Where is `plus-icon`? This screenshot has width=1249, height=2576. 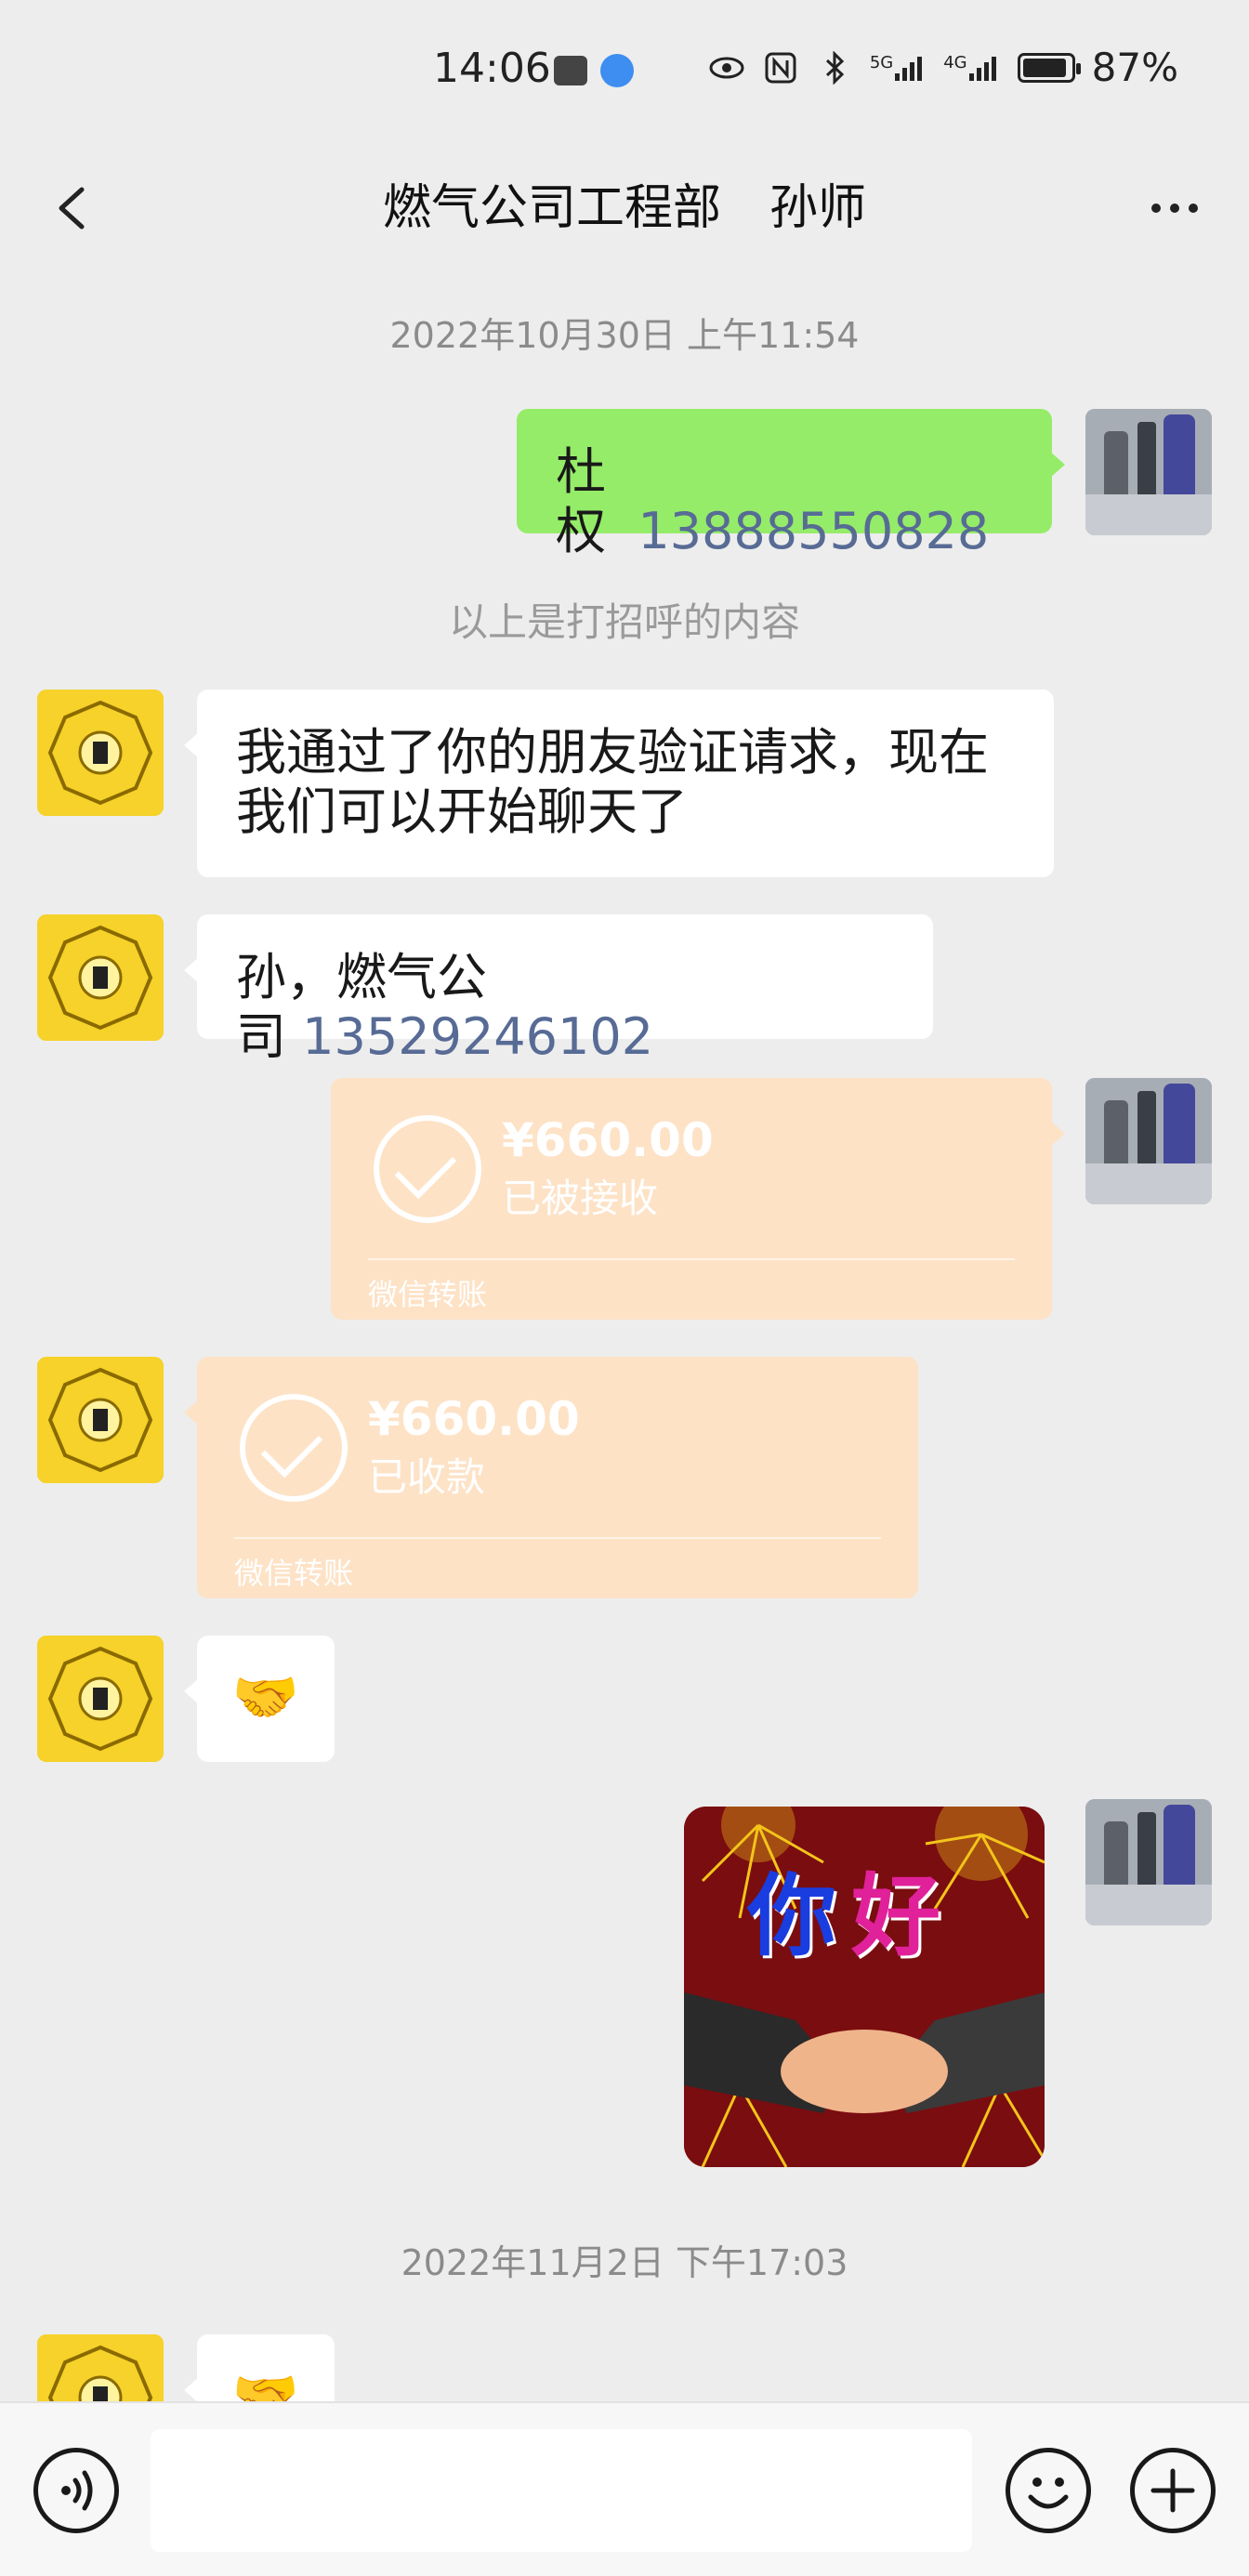 plus-icon is located at coordinates (1172, 2490).